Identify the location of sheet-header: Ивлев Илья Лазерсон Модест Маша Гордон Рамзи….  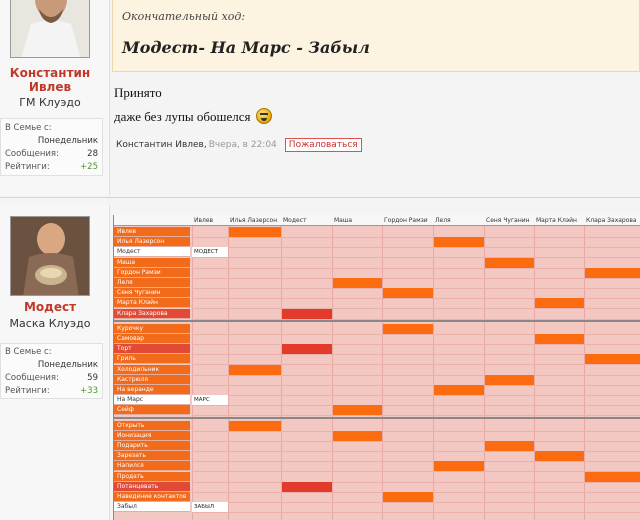
(377, 220).